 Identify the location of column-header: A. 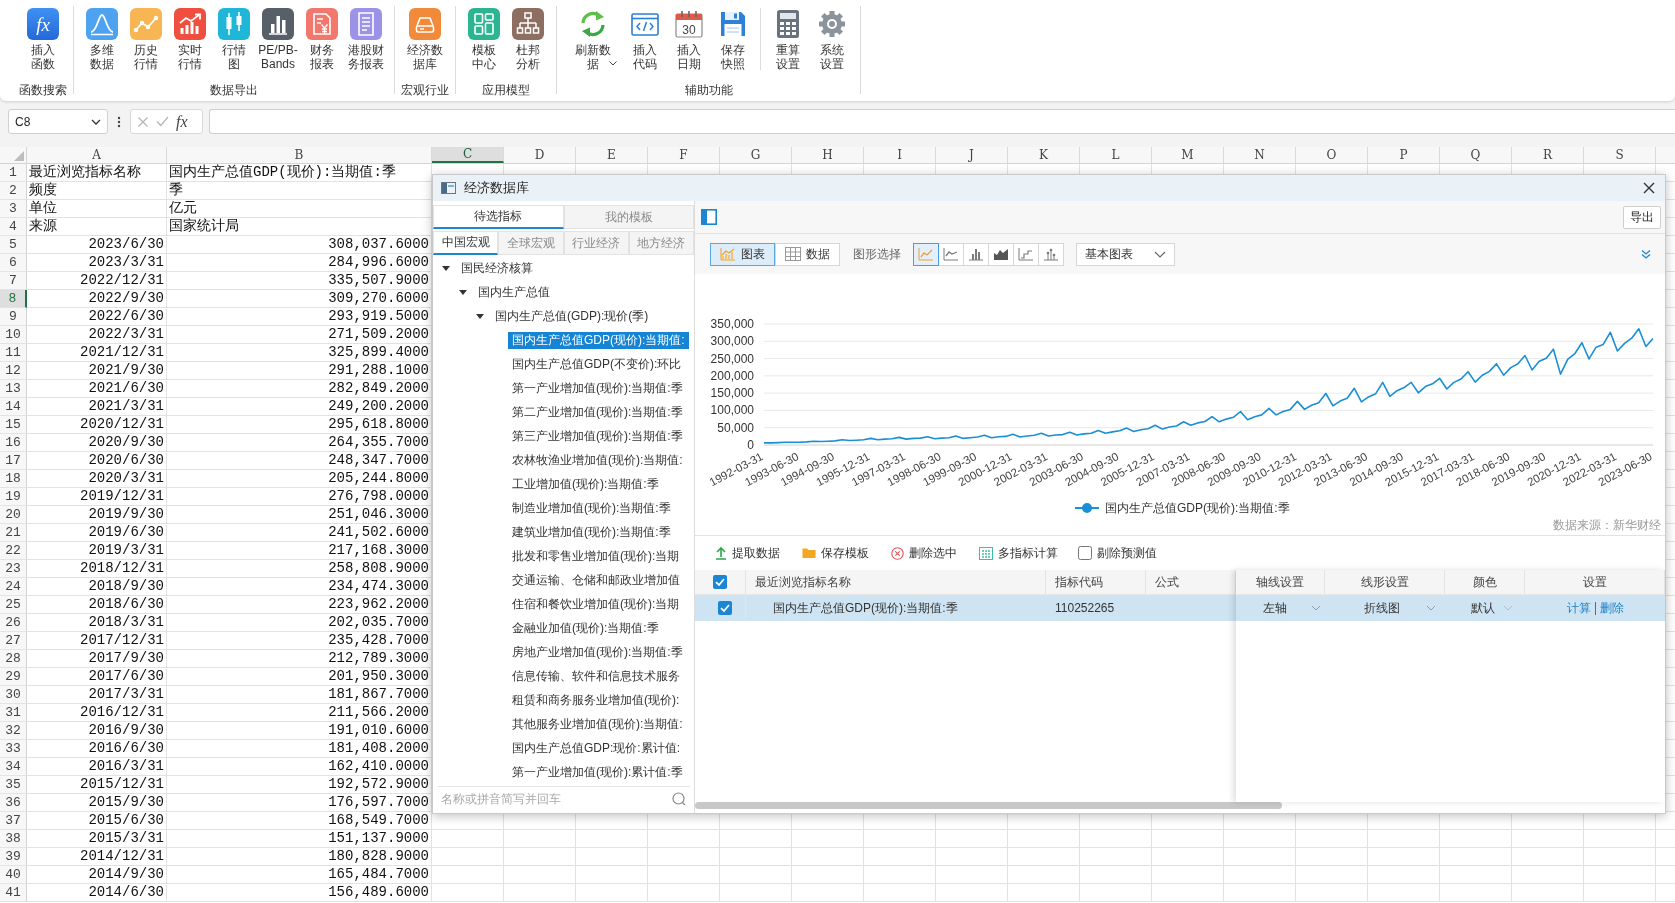
(97, 155).